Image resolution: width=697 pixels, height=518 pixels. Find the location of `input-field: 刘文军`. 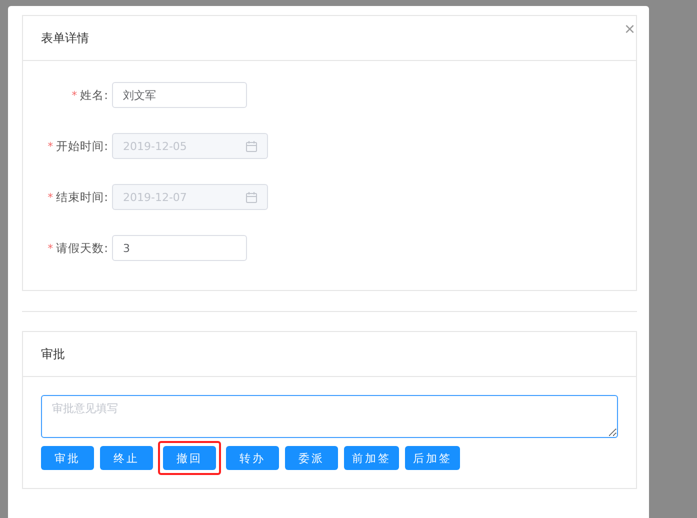

input-field: 刘文军 is located at coordinates (179, 95).